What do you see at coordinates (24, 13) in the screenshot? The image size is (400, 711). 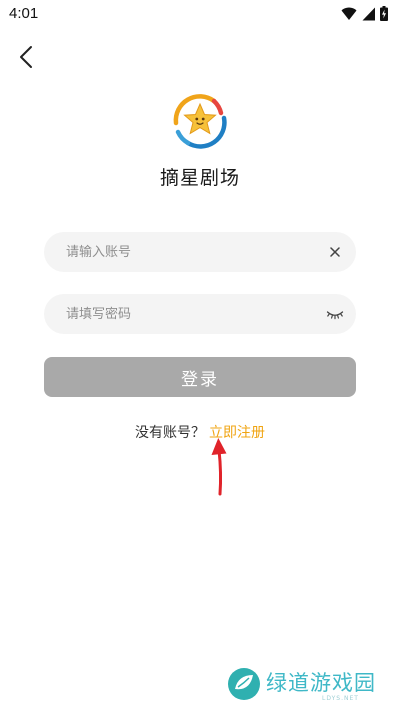 I see `status-time: 4:01` at bounding box center [24, 13].